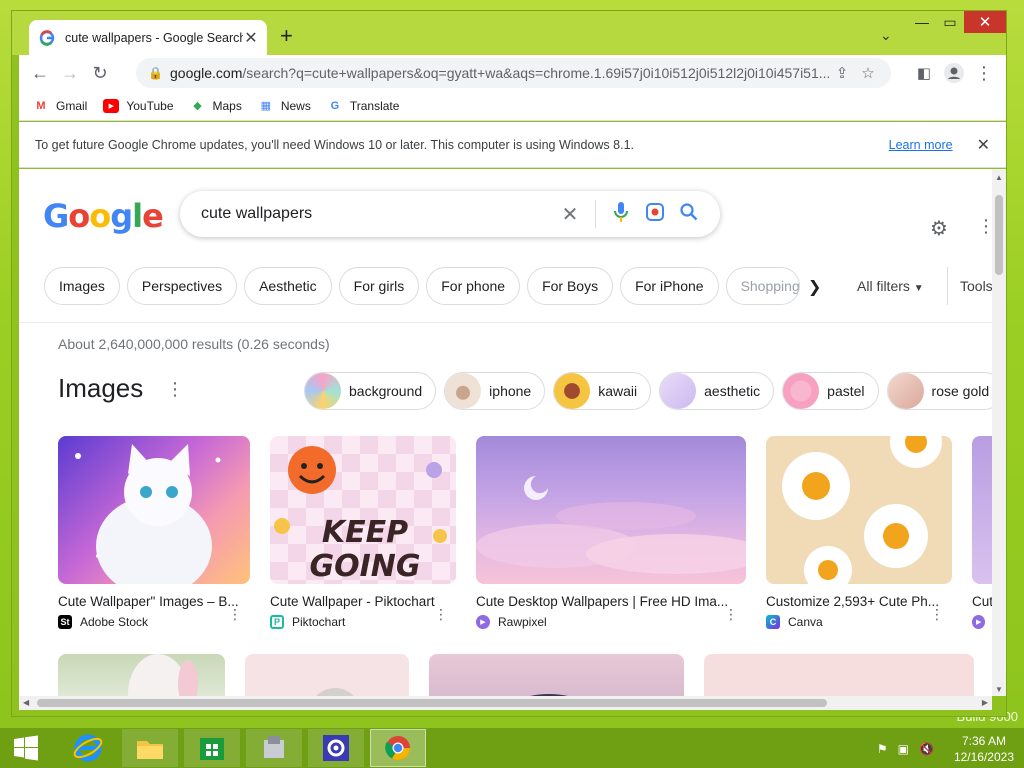  I want to click on result-image-pastel-sky, so click(611, 510).